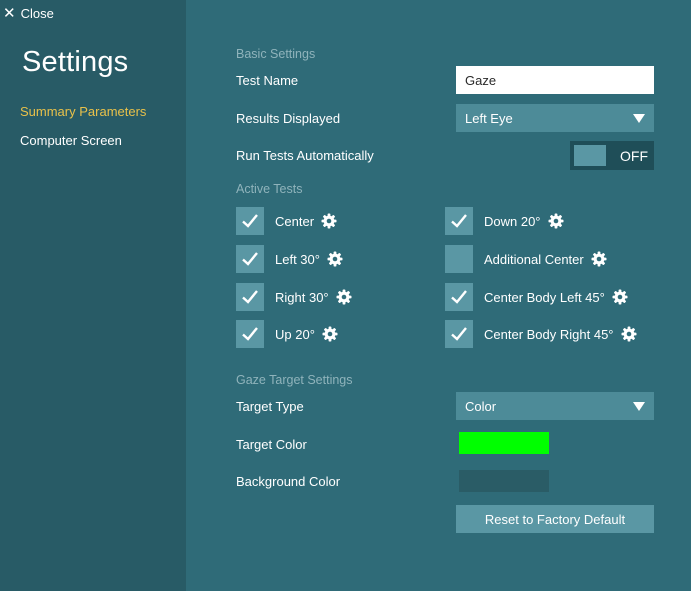 The height and width of the screenshot is (591, 691). What do you see at coordinates (276, 54) in the screenshot?
I see `section-basic-settings: Basic Settings` at bounding box center [276, 54].